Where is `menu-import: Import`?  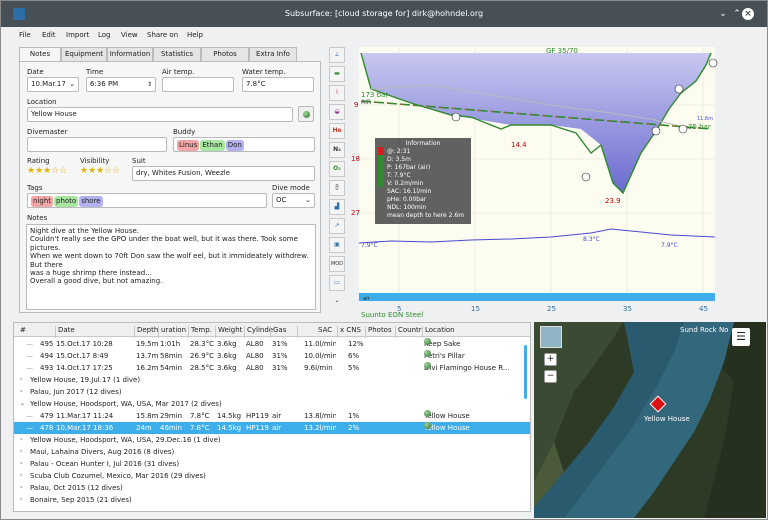
menu-import: Import is located at coordinates (77, 35).